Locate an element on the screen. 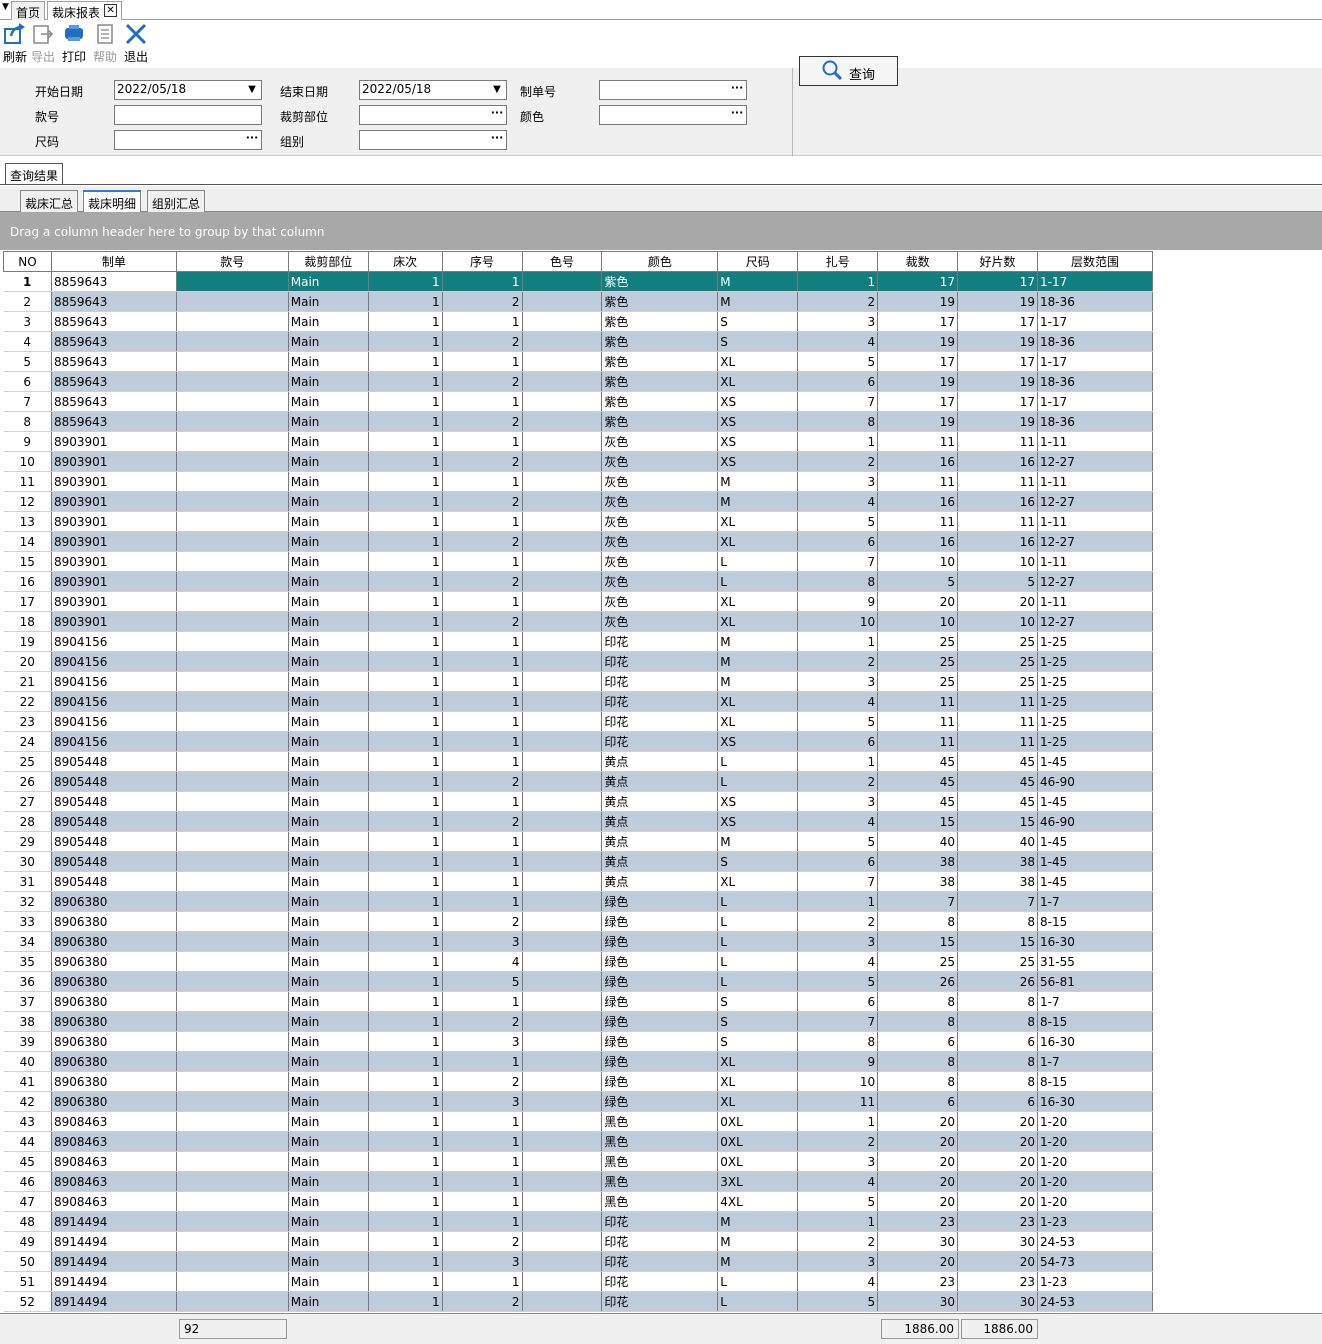 The width and height of the screenshot is (1322, 1344). table-cell: 17 is located at coordinates (918, 361).